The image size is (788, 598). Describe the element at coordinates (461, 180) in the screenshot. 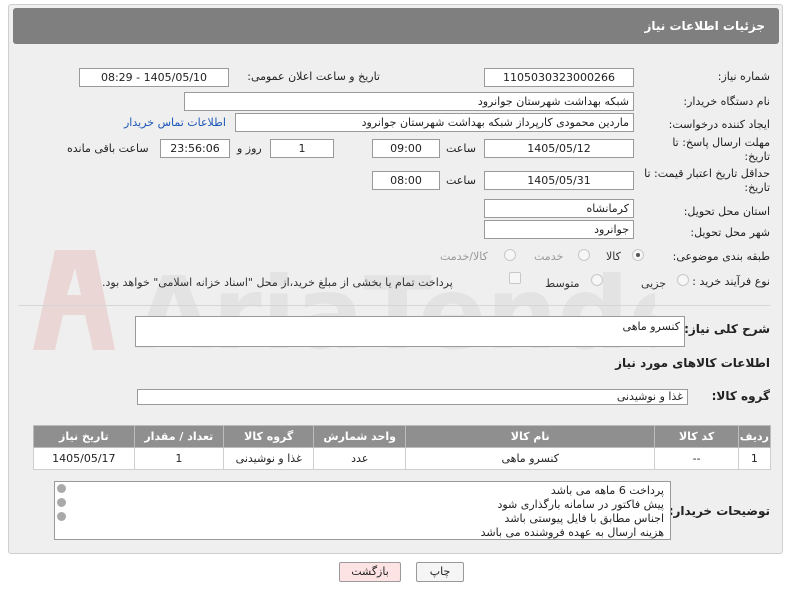

I see `validity-time-label: ساعت` at that location.